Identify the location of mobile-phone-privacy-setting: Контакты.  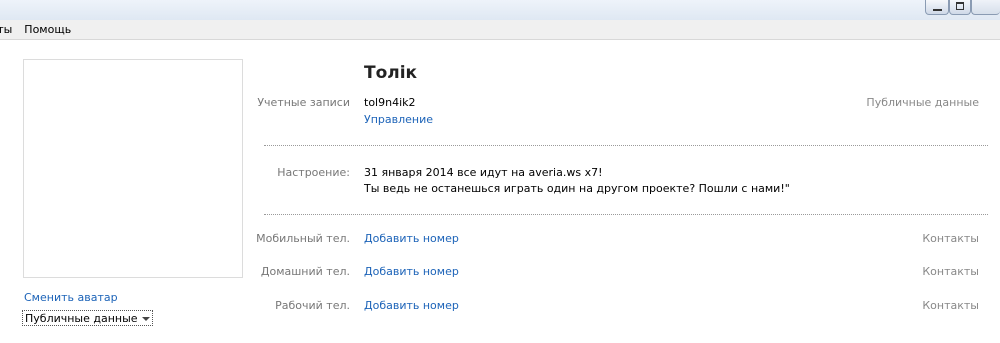
(950, 238).